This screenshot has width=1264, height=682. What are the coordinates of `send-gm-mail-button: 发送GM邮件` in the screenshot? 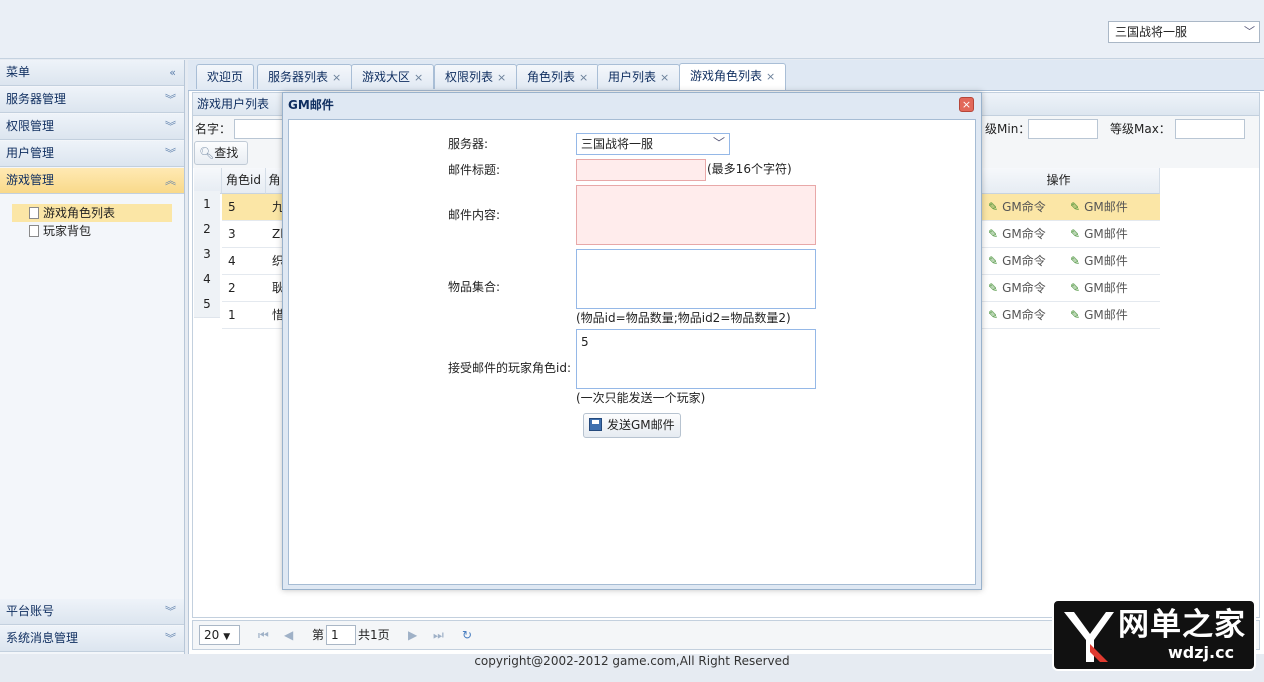 It's located at (632, 425).